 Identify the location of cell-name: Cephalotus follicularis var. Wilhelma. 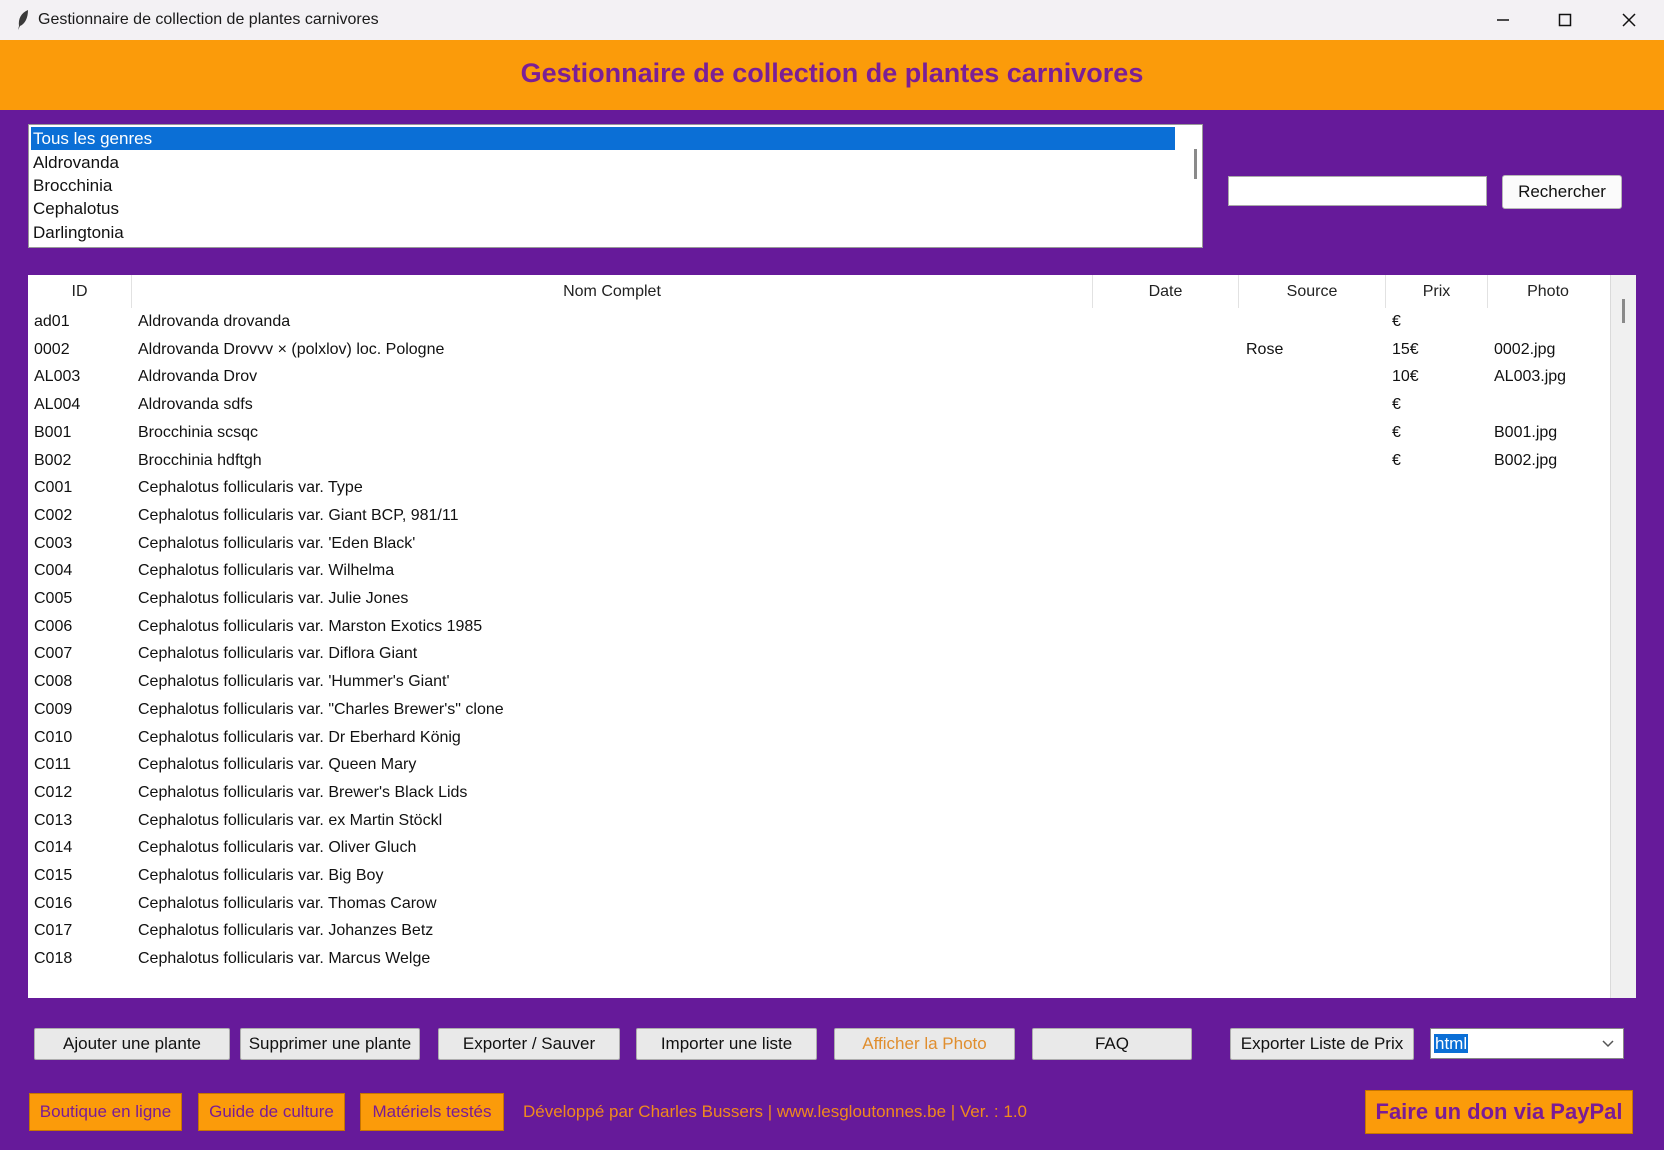
(266, 571).